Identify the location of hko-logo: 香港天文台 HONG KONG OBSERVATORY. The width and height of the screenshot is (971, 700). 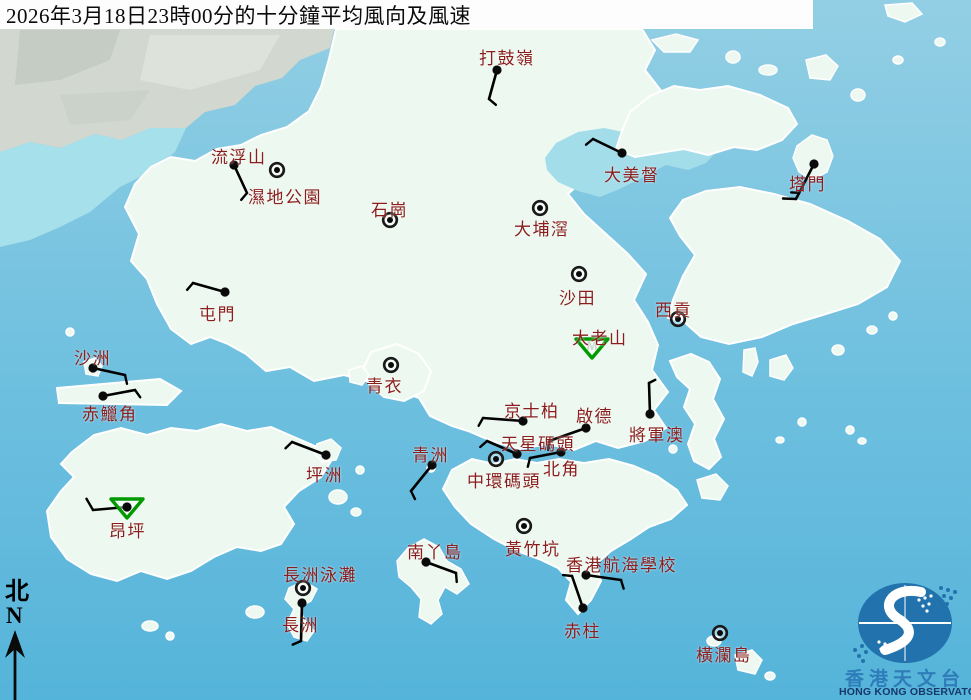
(905, 640).